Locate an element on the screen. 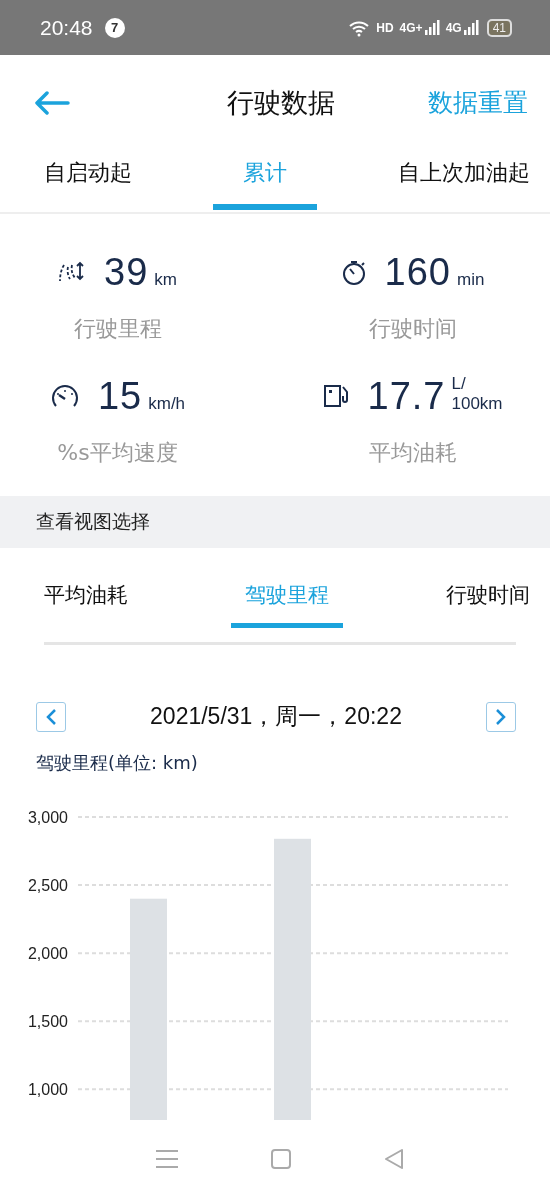 This screenshot has height=1191, width=550. axis-tick-label: 2,500 is located at coordinates (47, 886).